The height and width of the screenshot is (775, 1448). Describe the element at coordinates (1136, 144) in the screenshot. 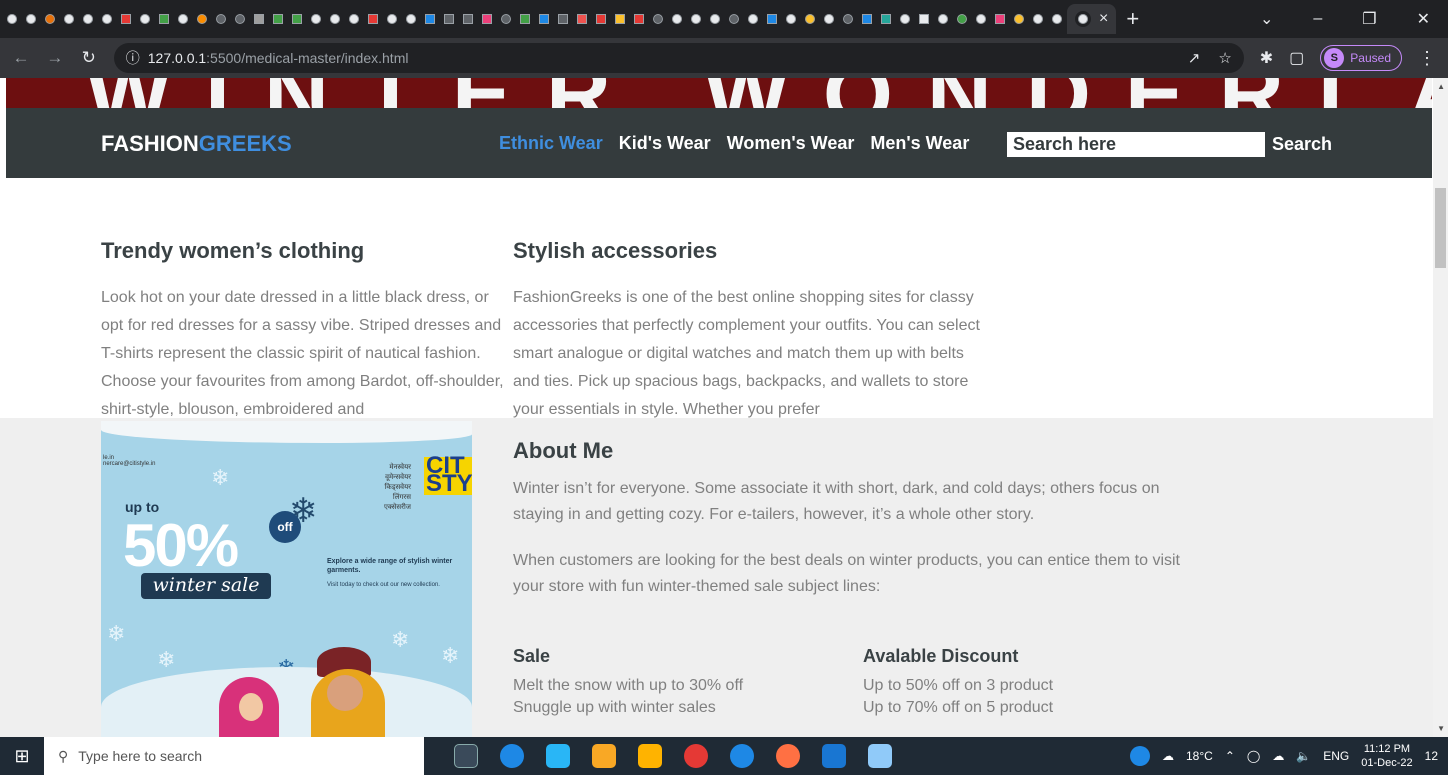

I see `search-input` at that location.